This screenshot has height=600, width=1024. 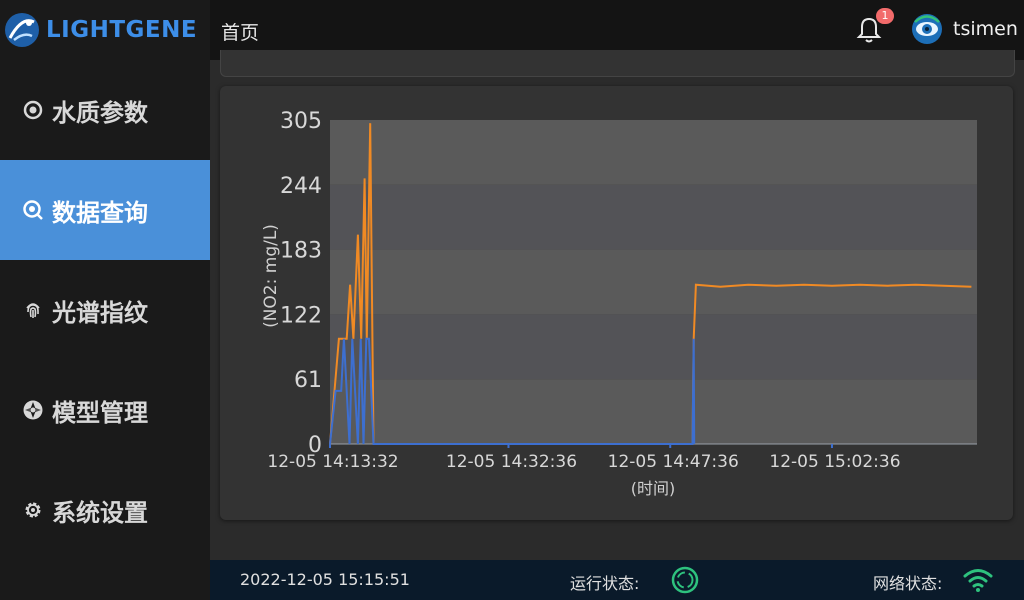 I want to click on sidebar-item-label: 数据查询, so click(x=100, y=212).